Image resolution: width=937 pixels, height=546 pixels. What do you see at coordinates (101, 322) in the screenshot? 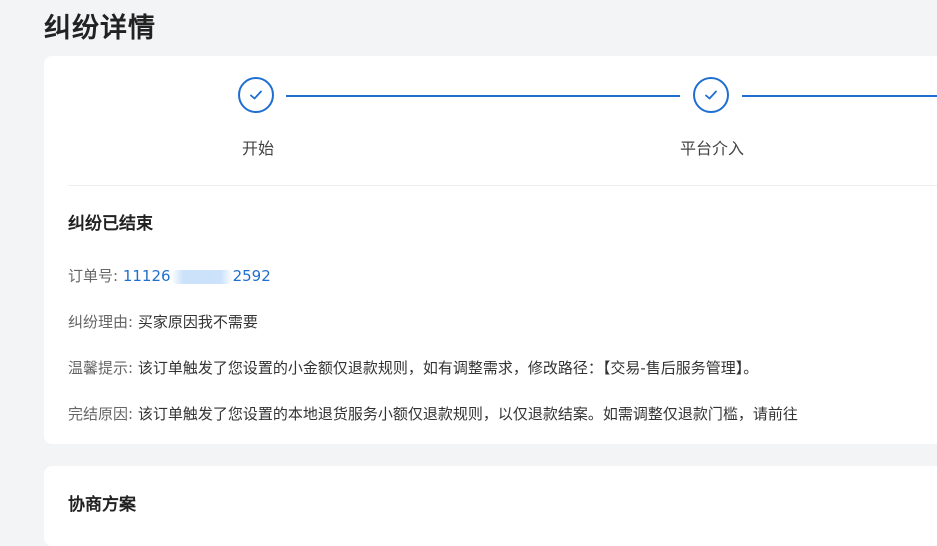
I see `dispute-reason-label: 纠纷理由:` at bounding box center [101, 322].